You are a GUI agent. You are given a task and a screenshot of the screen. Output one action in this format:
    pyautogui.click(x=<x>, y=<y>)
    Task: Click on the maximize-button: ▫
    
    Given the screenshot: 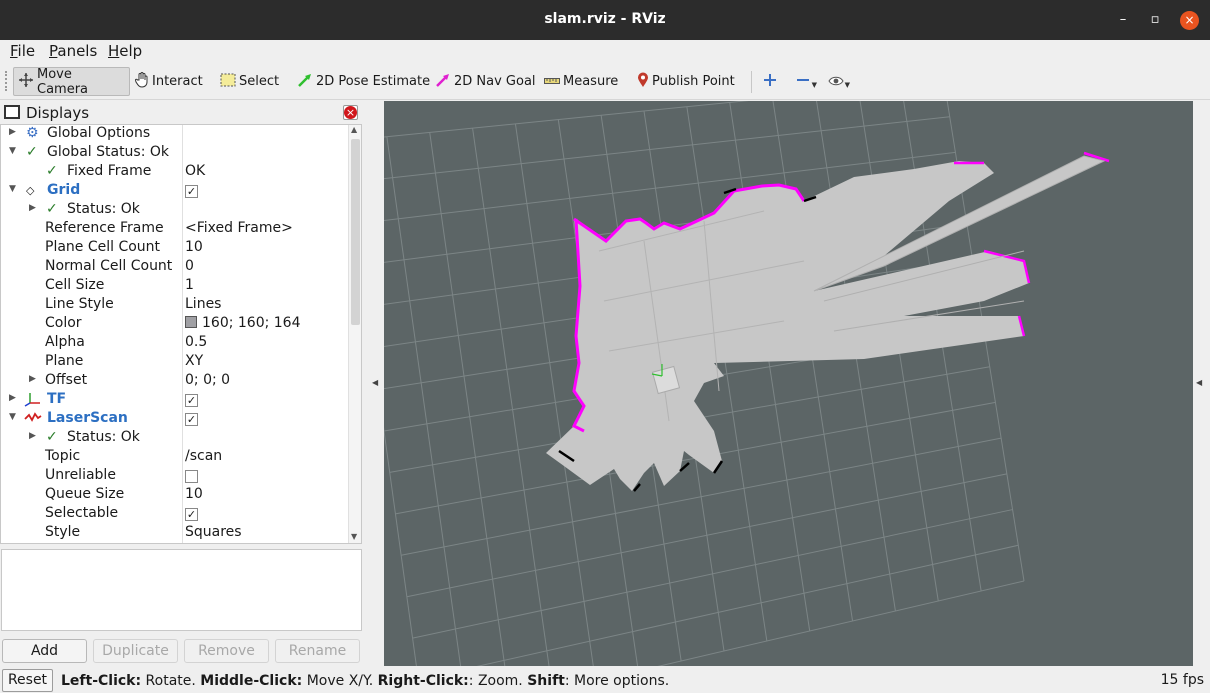 What is the action you would take?
    pyautogui.click(x=1155, y=20)
    